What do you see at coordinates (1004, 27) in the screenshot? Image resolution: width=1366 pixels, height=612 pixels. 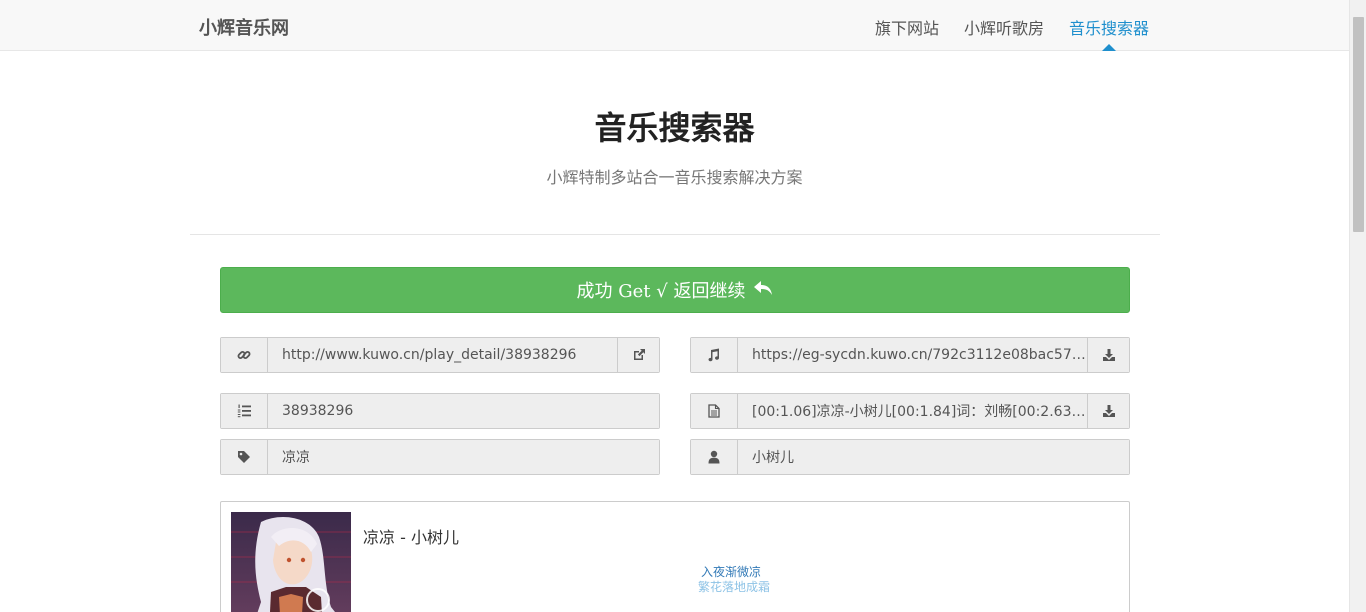 I see `nav-item-listening-room: 小辉听歌房` at bounding box center [1004, 27].